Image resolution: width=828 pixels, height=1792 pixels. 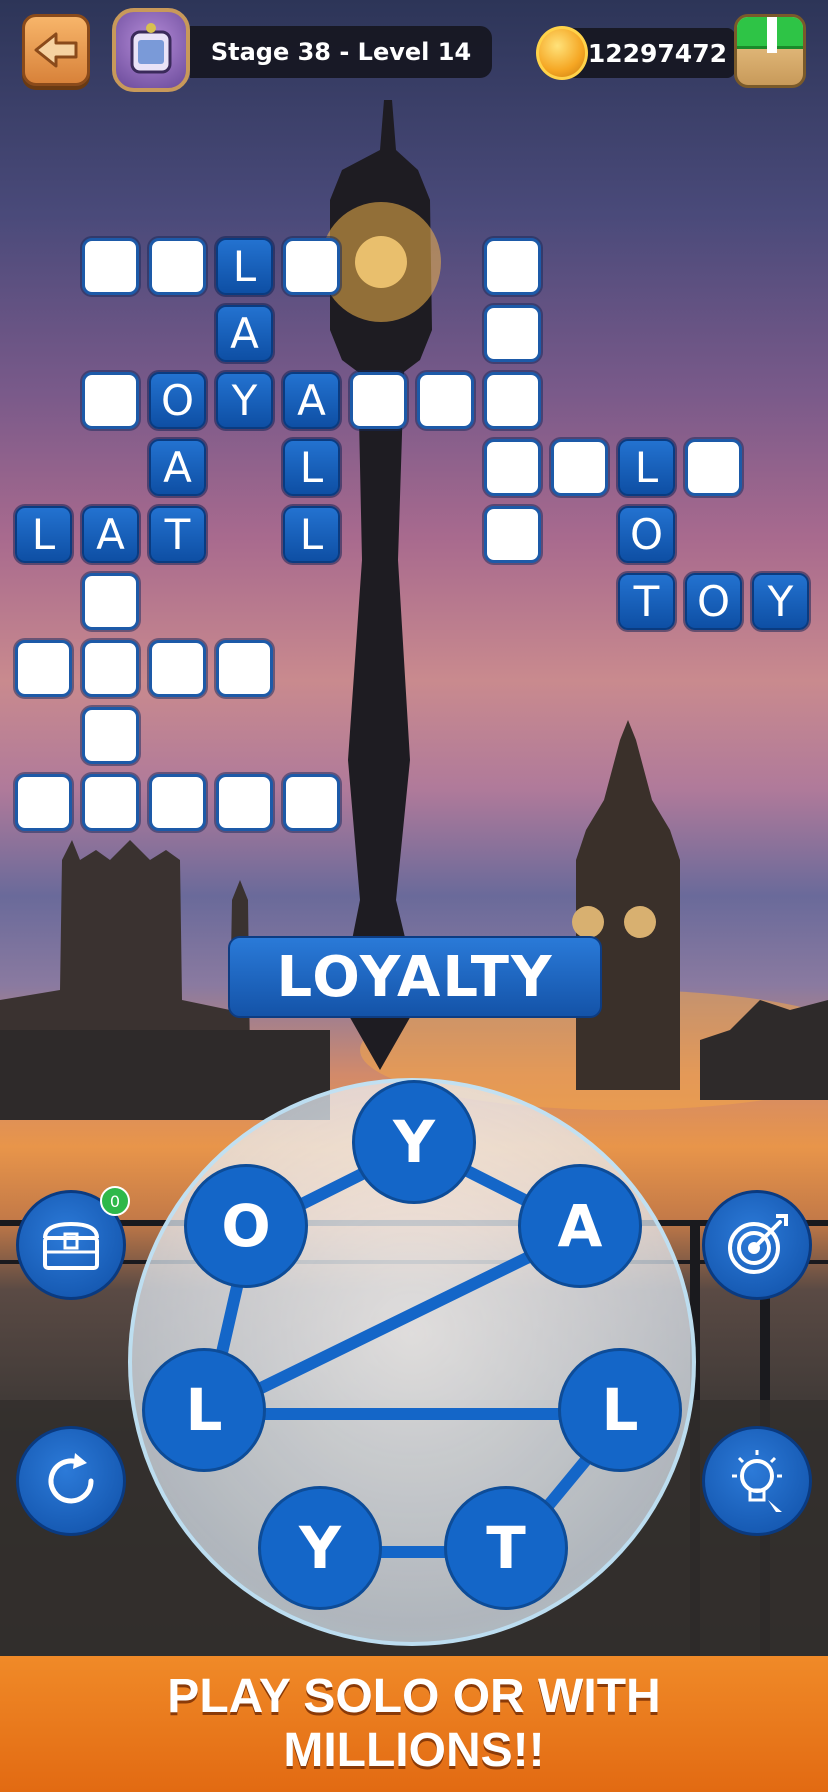 I want to click on lightbulb-hint-button, so click(x=757, y=1481).